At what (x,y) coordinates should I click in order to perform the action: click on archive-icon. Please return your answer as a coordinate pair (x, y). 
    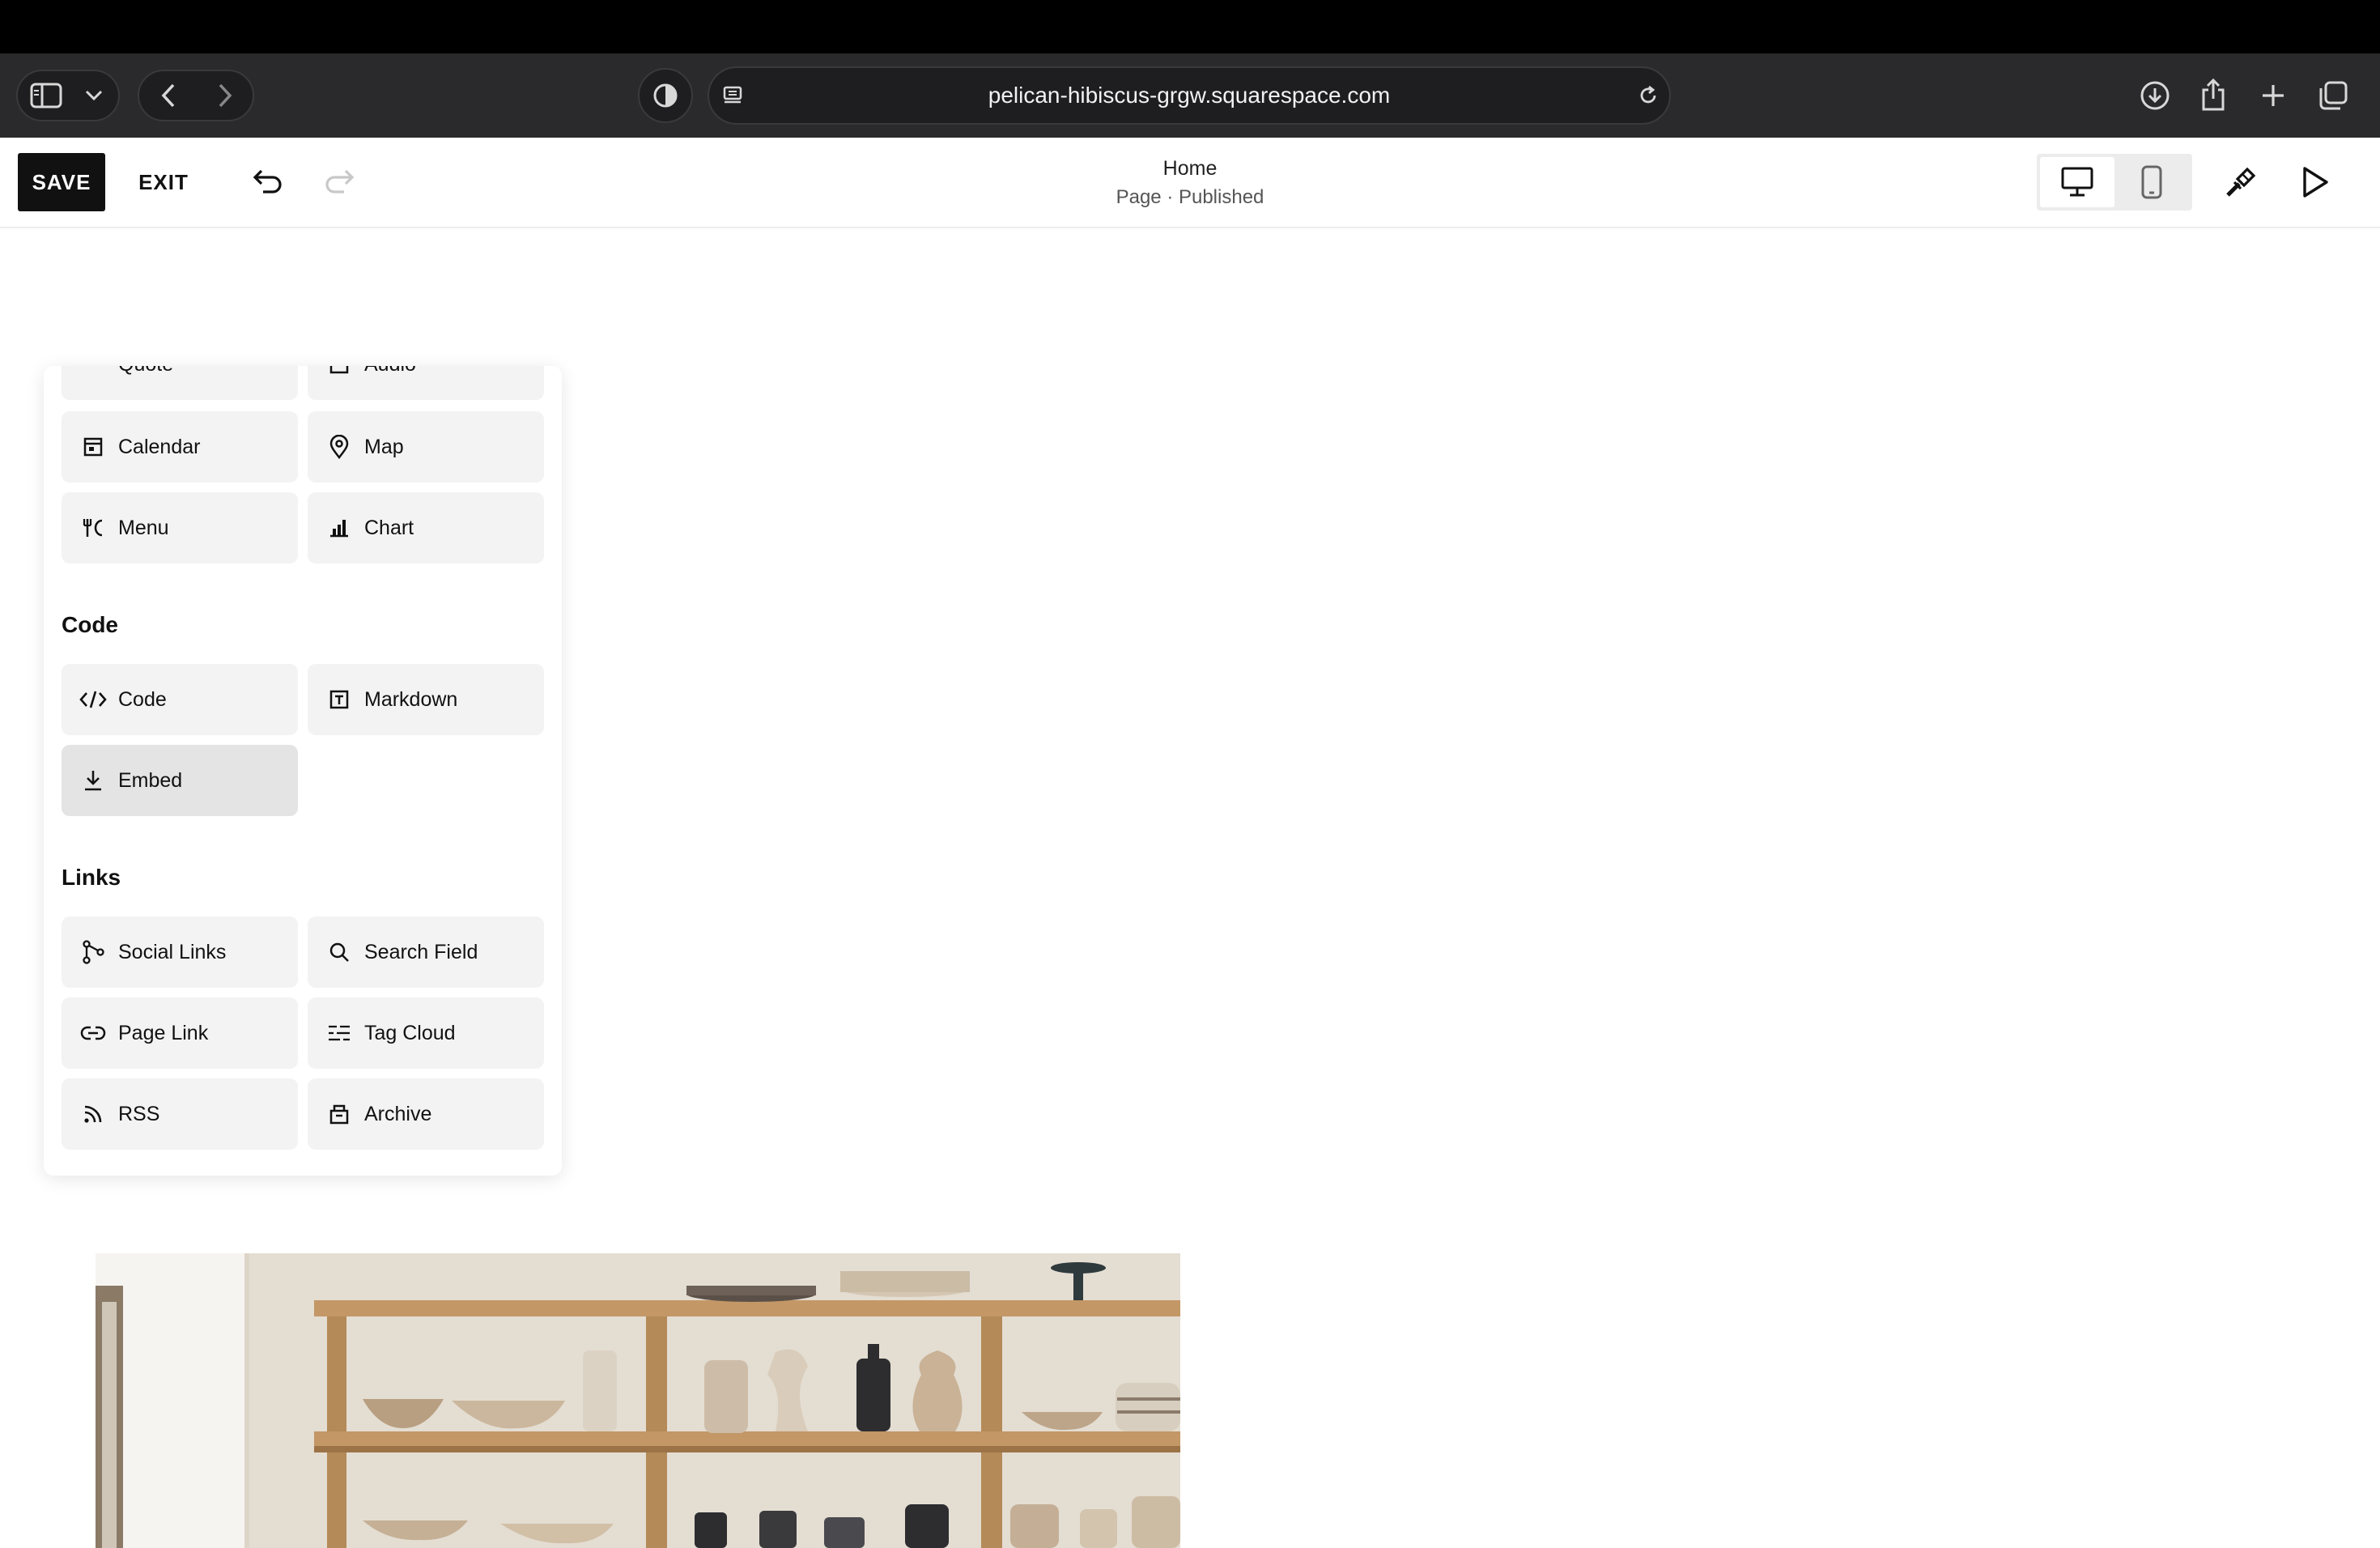
    Looking at the image, I should click on (339, 1114).